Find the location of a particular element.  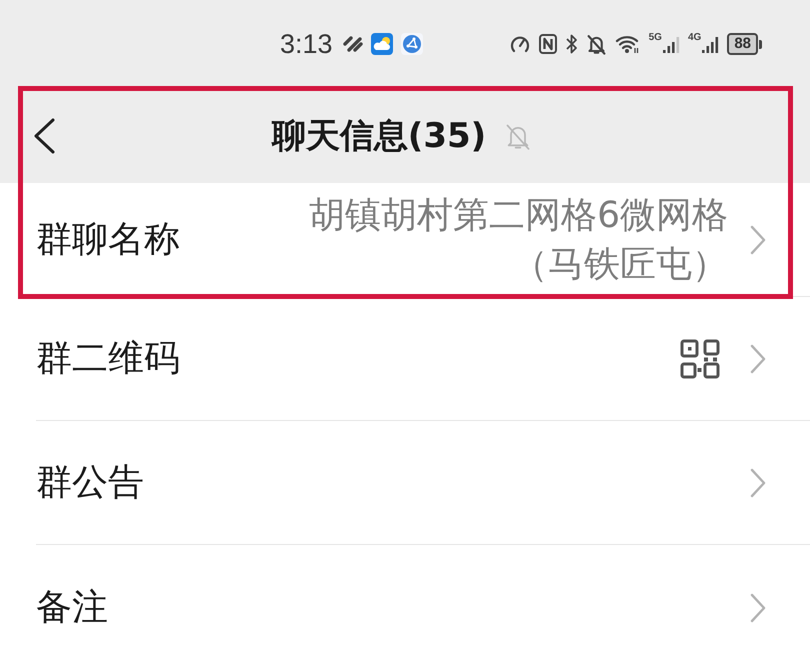

back-icon is located at coordinates (44, 136).